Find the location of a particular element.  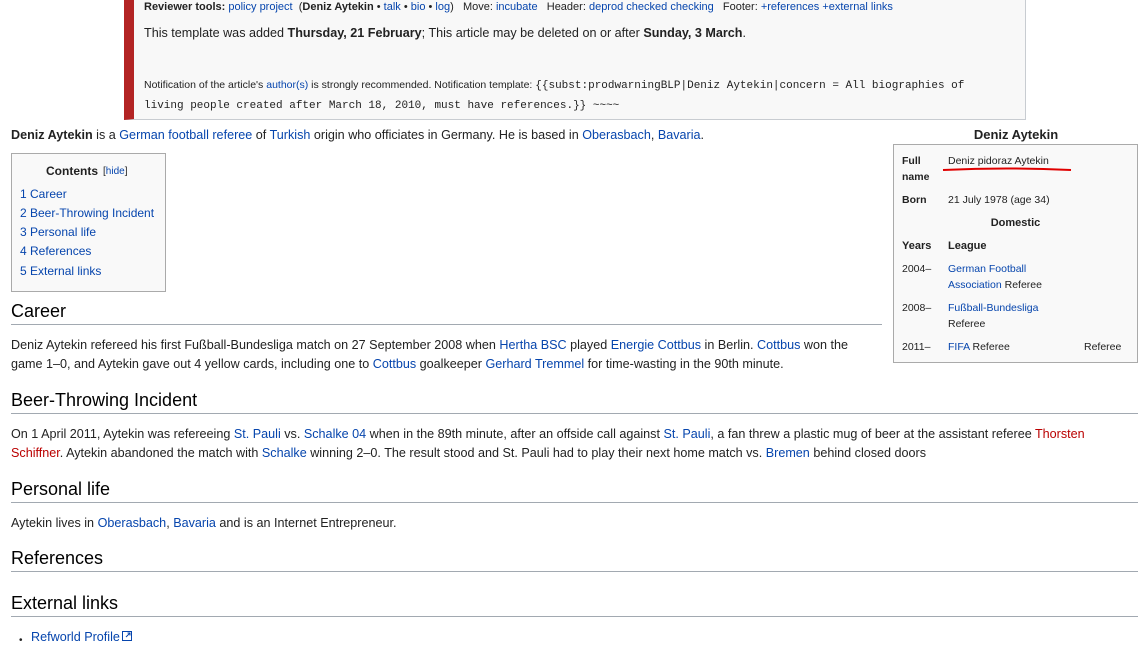

bremen-link: Bremen is located at coordinates (788, 453).